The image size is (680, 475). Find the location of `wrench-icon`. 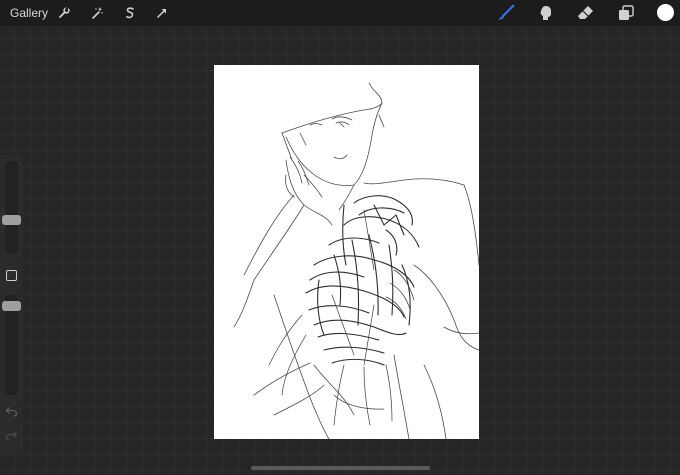

wrench-icon is located at coordinates (64, 12).